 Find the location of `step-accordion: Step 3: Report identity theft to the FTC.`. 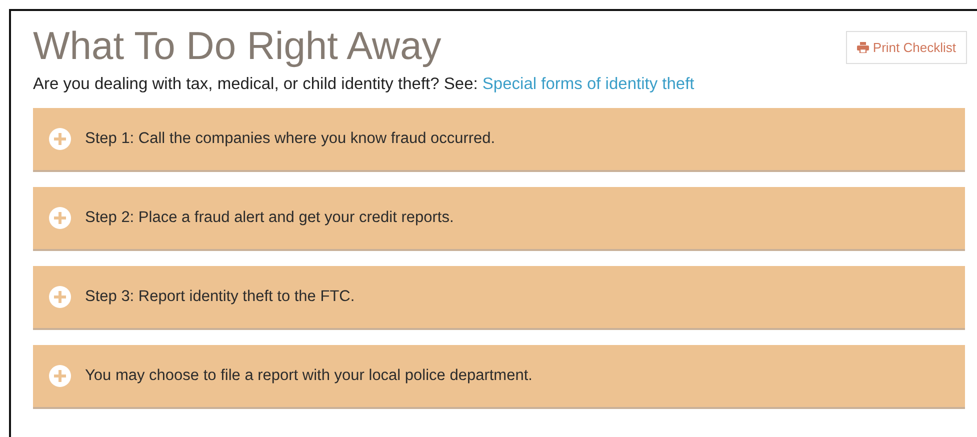

step-accordion: Step 3: Report identity theft to the FTC. is located at coordinates (499, 298).